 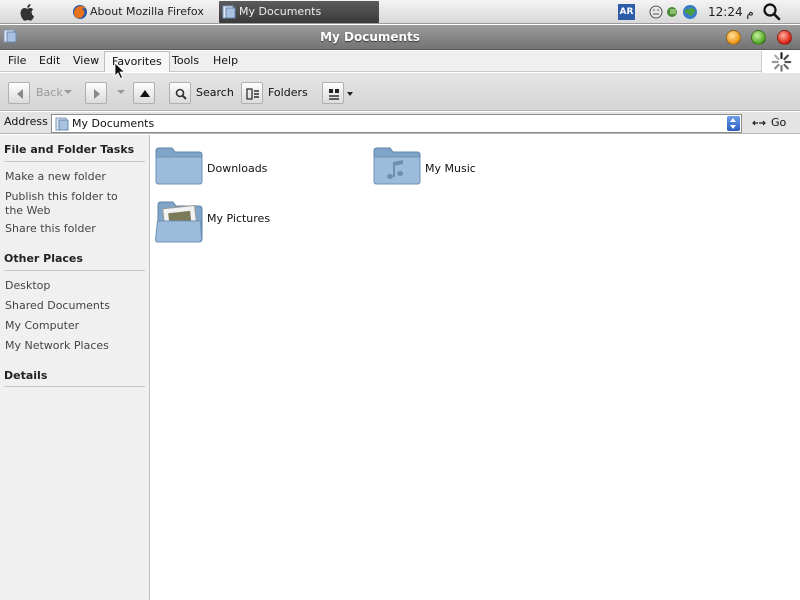 I want to click on forward-button, so click(x=96, y=93).